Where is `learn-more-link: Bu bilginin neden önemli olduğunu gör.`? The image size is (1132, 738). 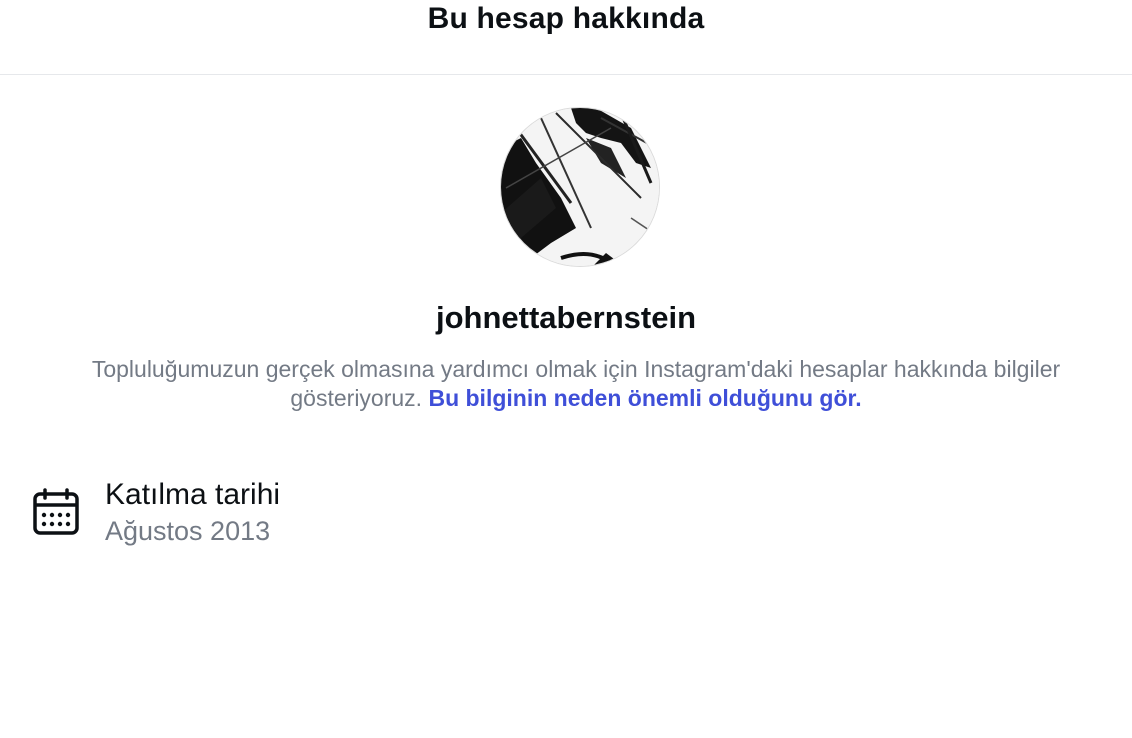 learn-more-link: Bu bilginin neden önemli olduğunu gör. is located at coordinates (644, 398).